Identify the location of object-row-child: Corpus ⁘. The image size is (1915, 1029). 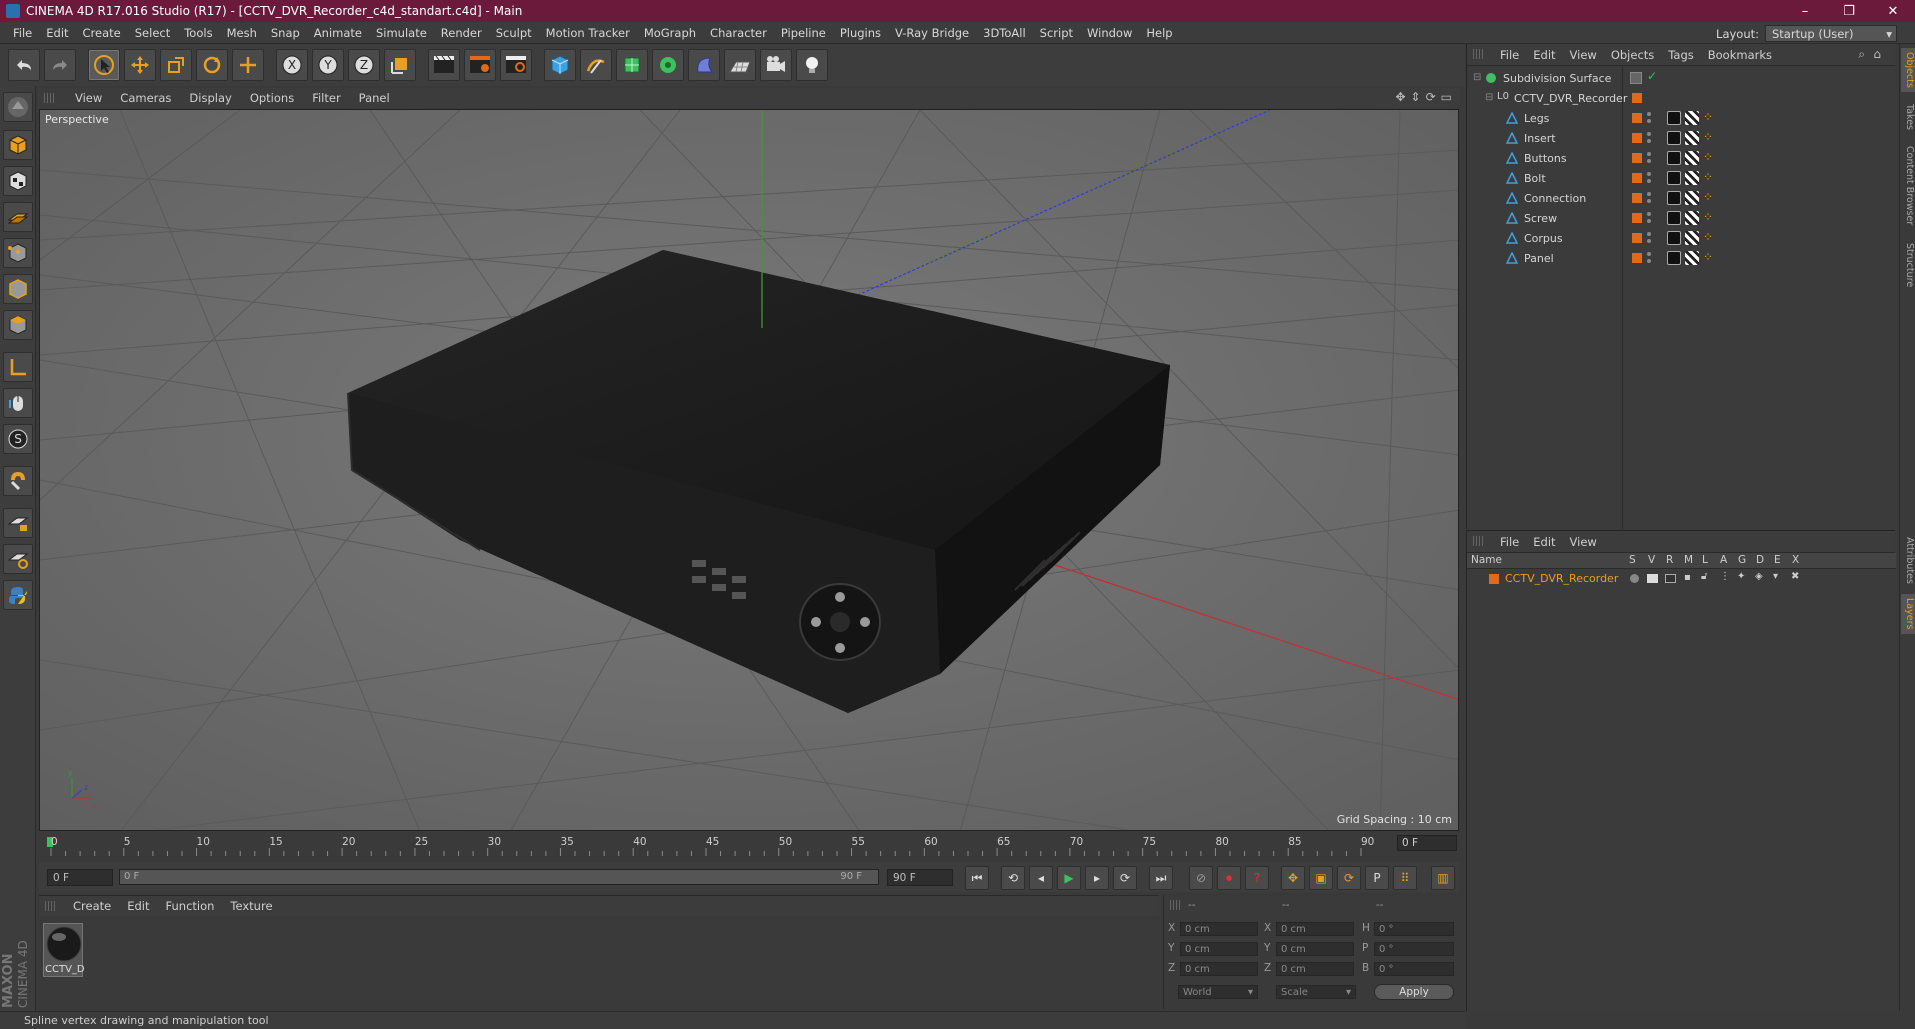
(1681, 238).